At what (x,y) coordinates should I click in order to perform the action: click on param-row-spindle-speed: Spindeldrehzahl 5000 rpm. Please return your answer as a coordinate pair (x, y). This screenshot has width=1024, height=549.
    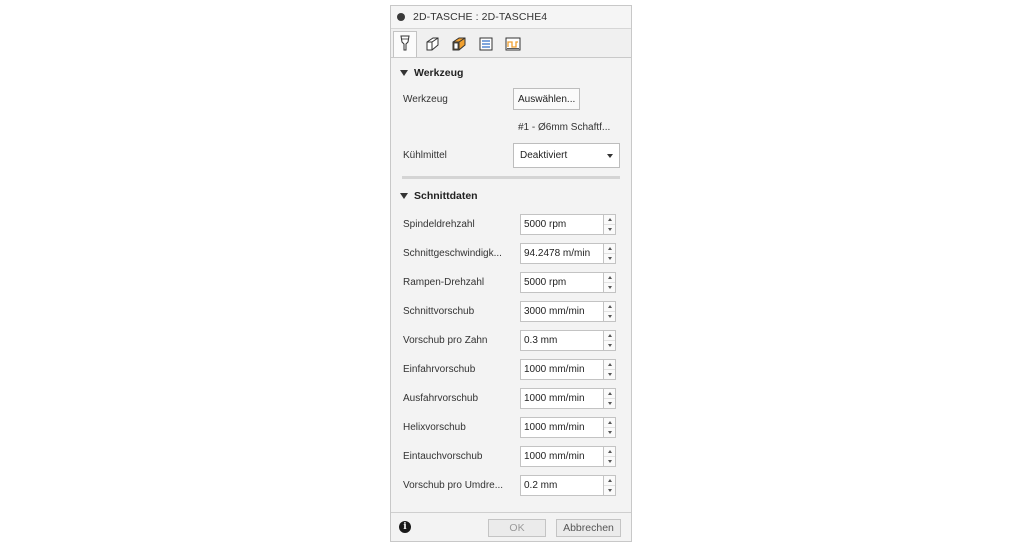
    Looking at the image, I should click on (511, 224).